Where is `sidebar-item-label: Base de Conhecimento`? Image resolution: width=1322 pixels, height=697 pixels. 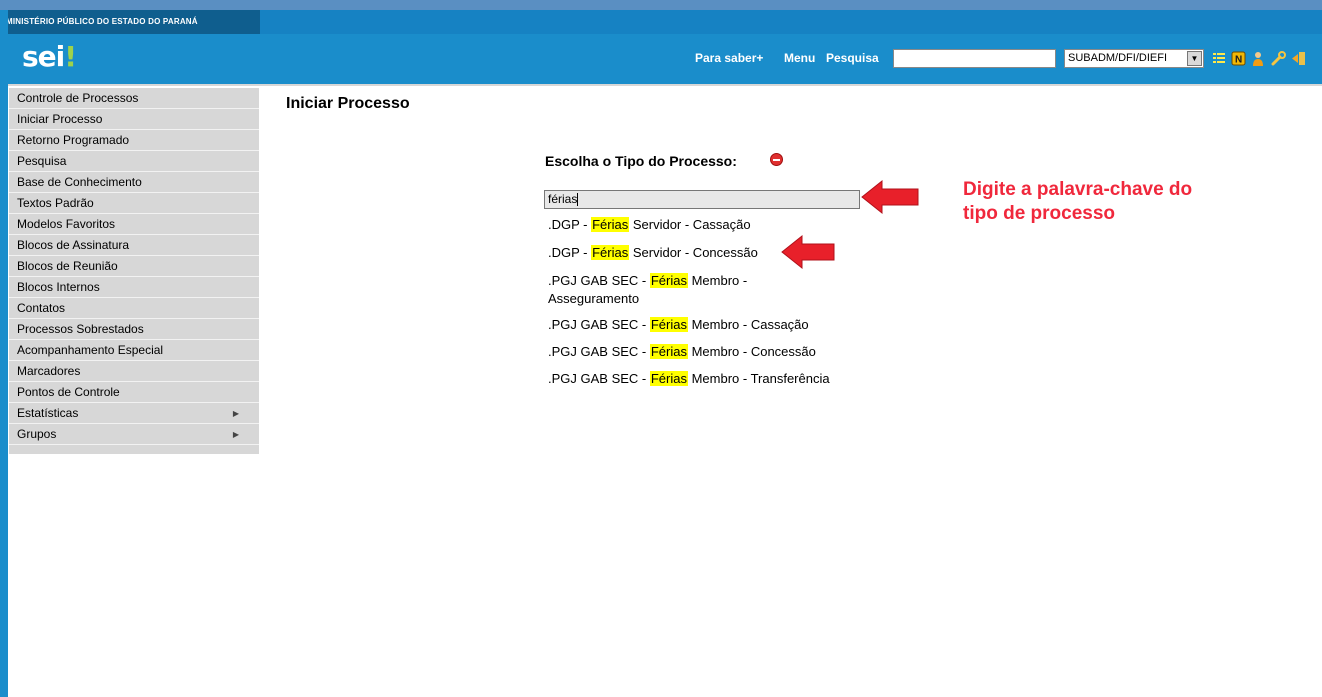 sidebar-item-label: Base de Conhecimento is located at coordinates (79, 182).